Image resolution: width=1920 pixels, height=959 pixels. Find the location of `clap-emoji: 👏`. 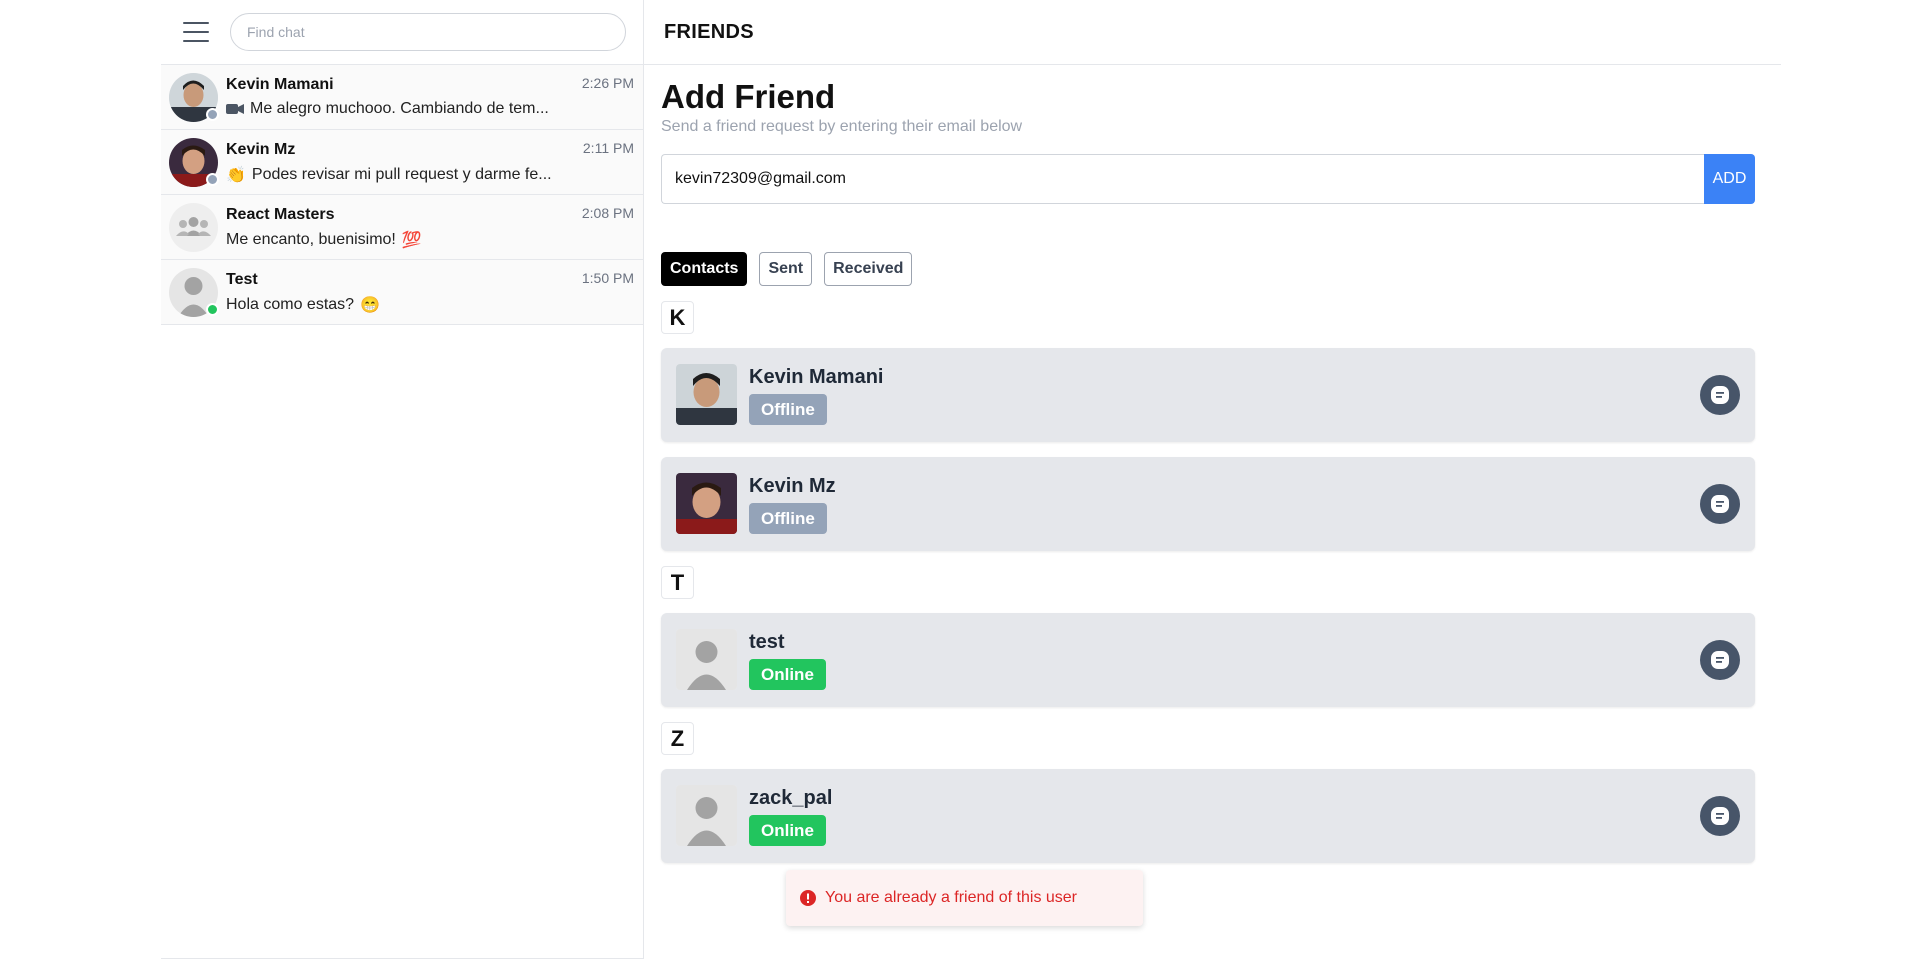

clap-emoji: 👏 is located at coordinates (236, 175).